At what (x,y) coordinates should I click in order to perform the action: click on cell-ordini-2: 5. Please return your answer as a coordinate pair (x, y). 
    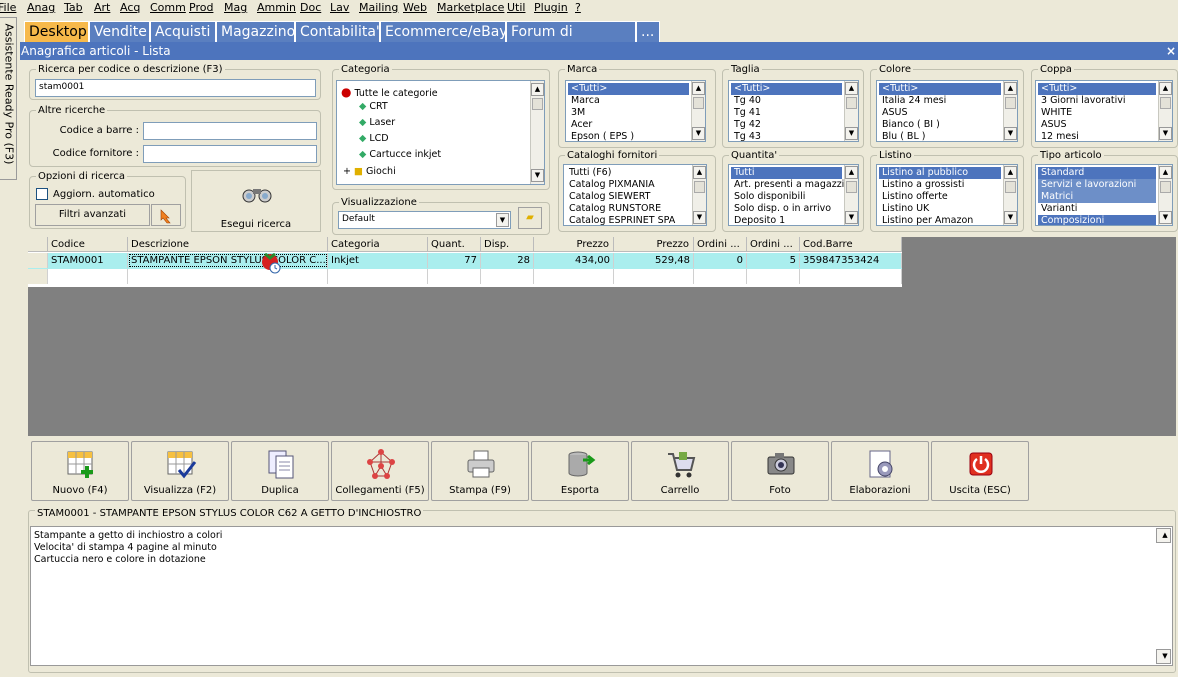
    Looking at the image, I should click on (773, 260).